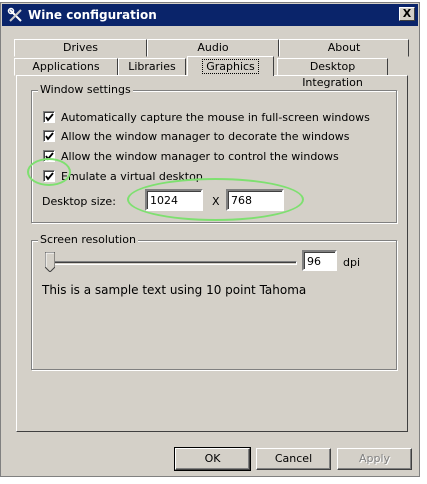 Image resolution: width=427 pixels, height=484 pixels. I want to click on tab-label: Audio, so click(213, 47).